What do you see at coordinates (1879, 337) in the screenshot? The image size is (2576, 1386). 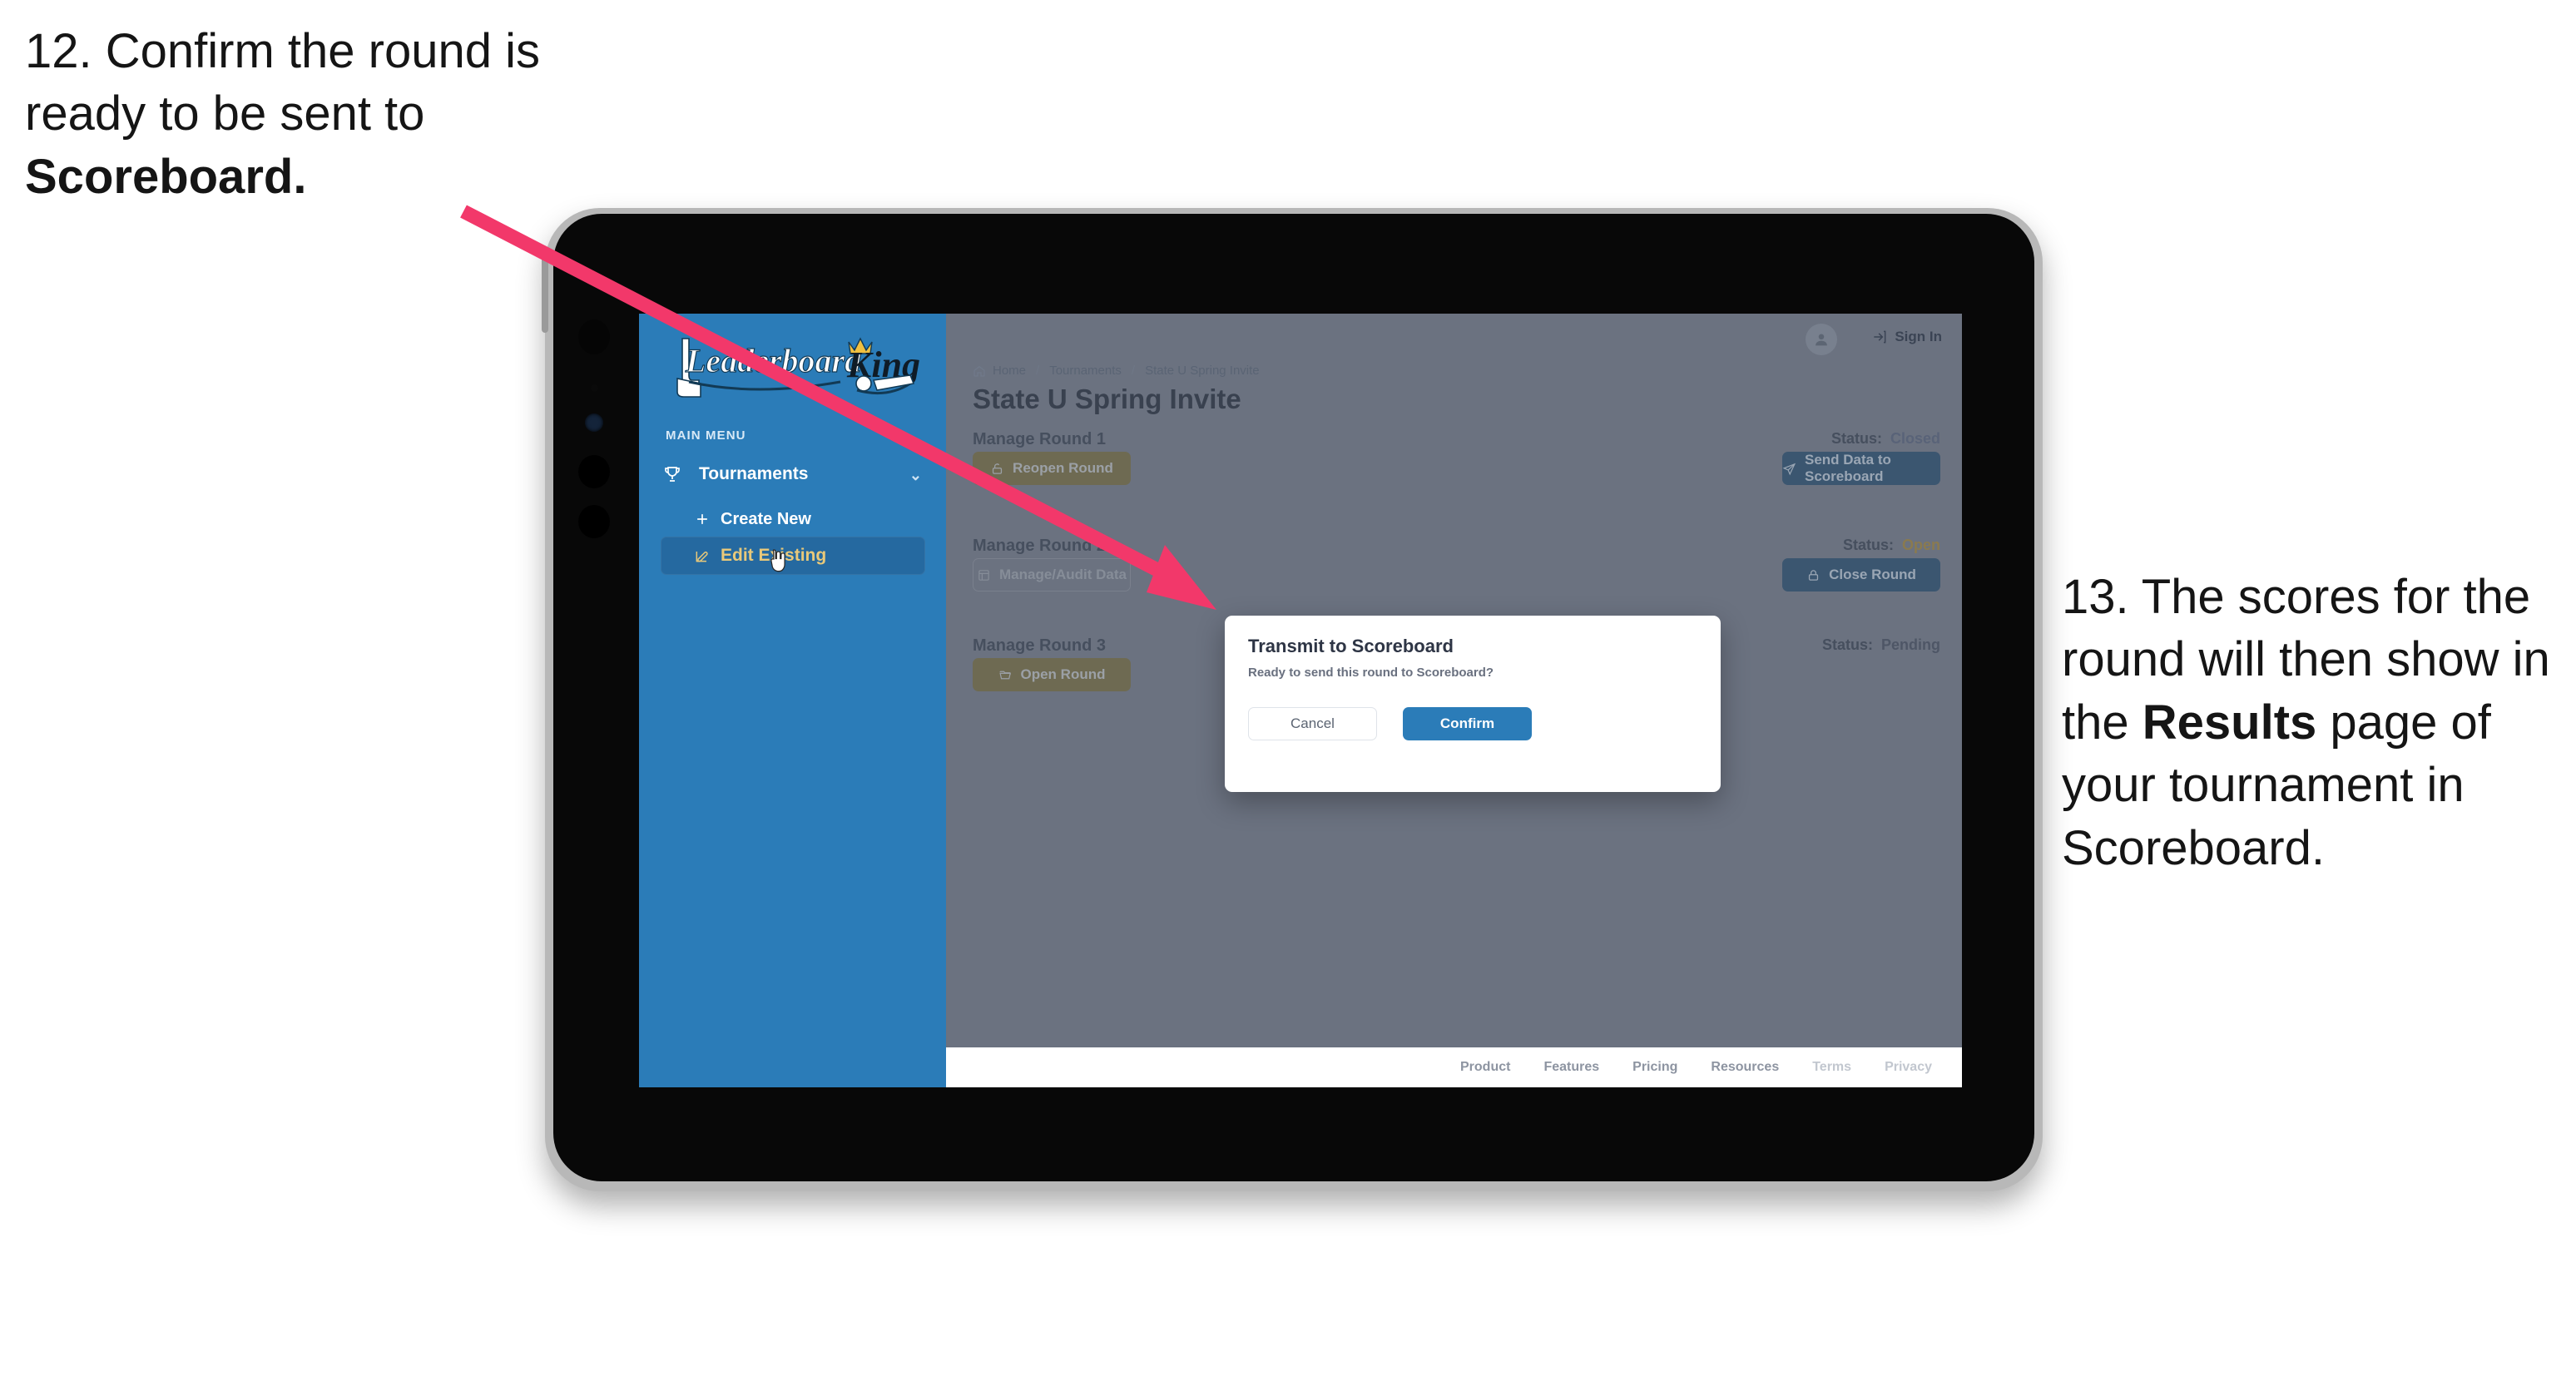 I see `login-arrow-icon` at bounding box center [1879, 337].